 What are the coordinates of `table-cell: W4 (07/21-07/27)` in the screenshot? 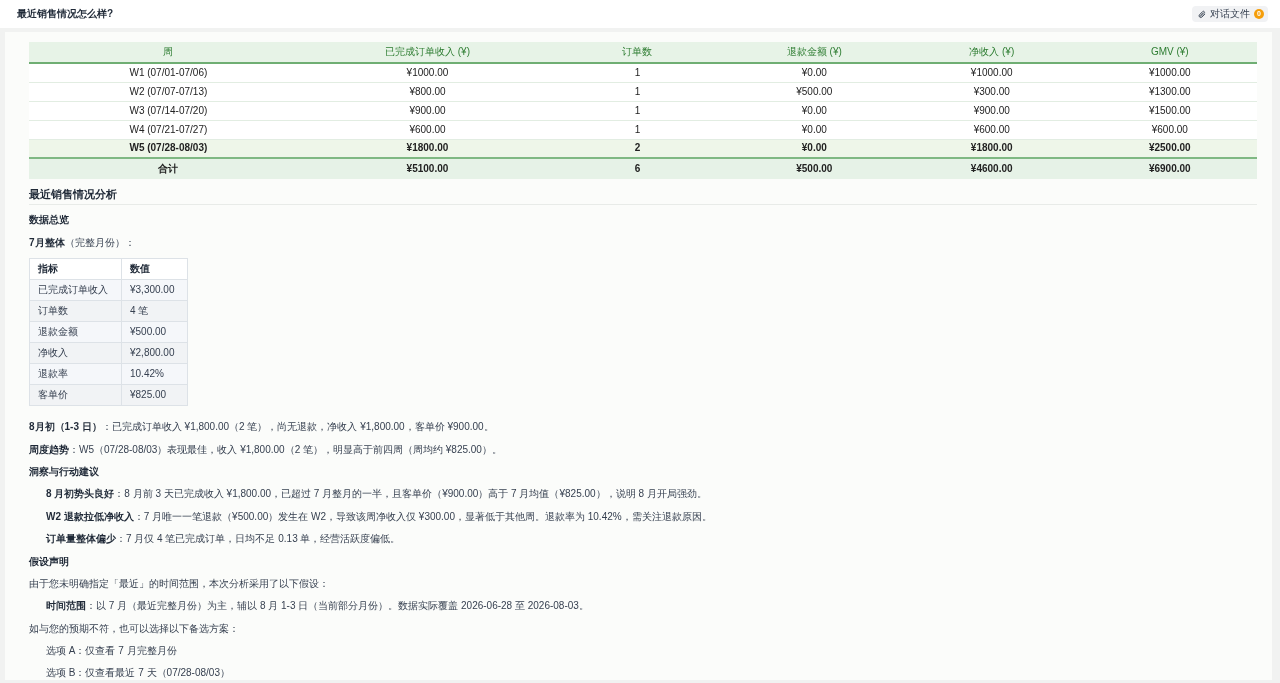 It's located at (168, 129).